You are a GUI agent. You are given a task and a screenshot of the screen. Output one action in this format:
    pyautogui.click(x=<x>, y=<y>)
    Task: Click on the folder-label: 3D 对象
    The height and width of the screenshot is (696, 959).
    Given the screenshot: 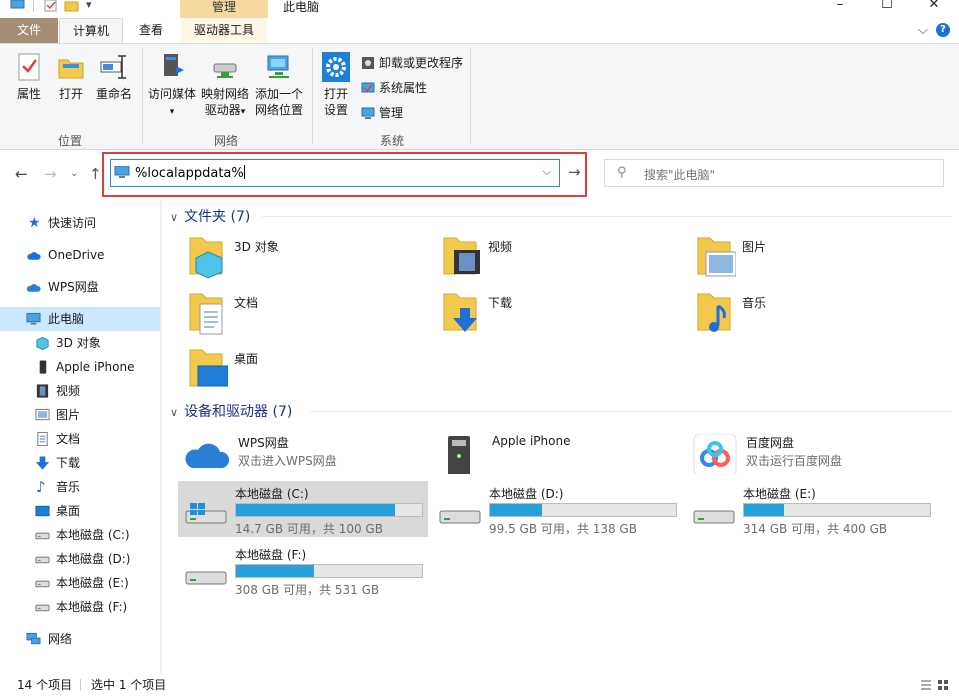 What is the action you would take?
    pyautogui.click(x=256, y=247)
    